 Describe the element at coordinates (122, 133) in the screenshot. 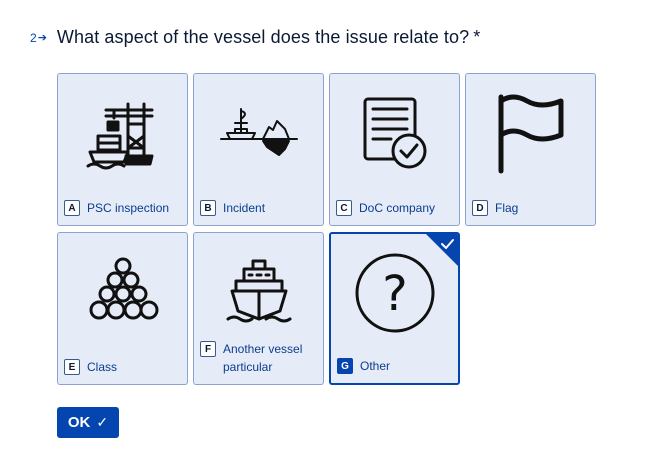

I see `port-crane-ship-icon` at that location.